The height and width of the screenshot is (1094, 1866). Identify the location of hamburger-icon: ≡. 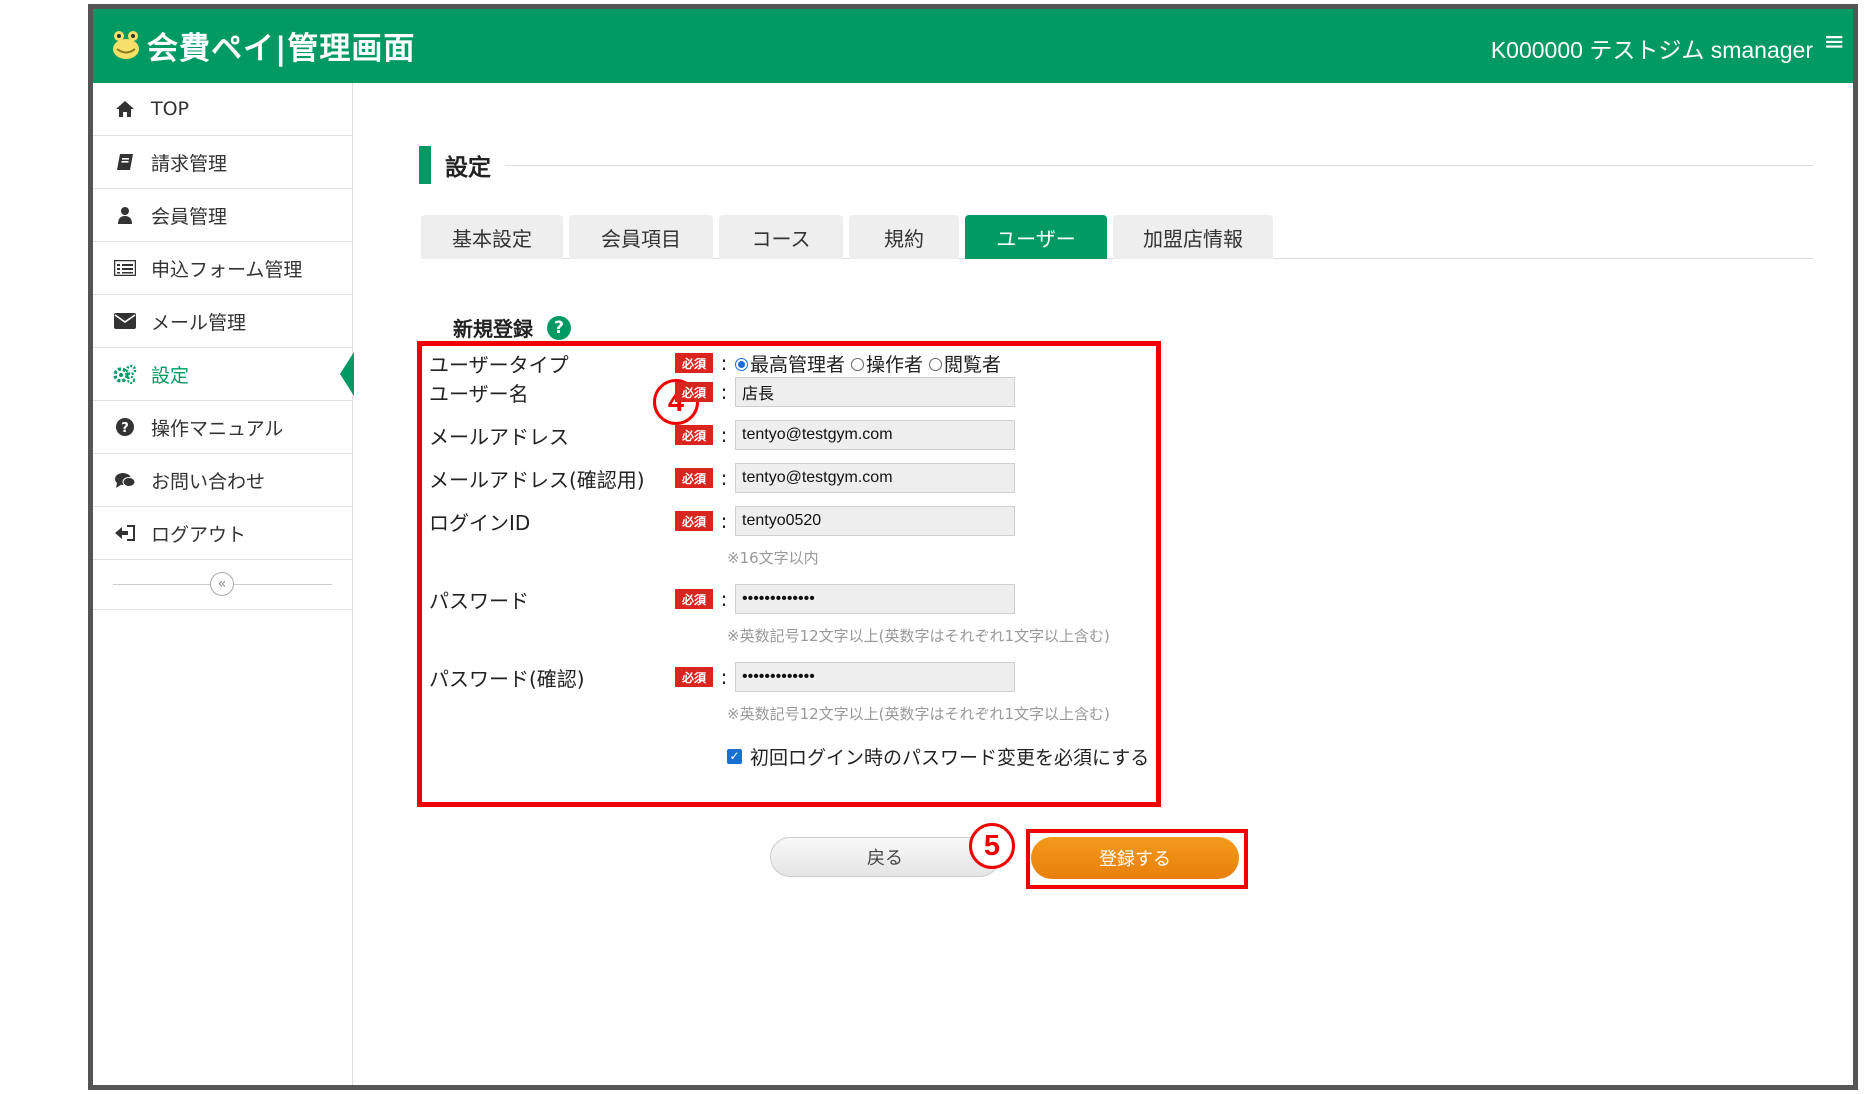
(1834, 42).